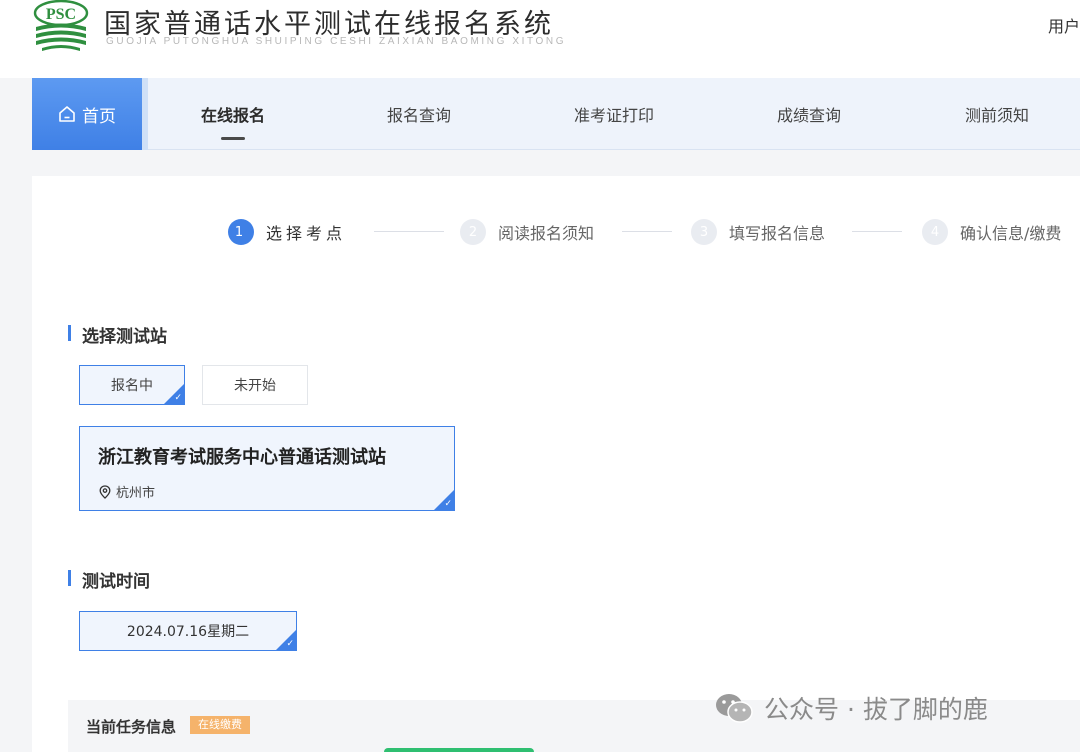  Describe the element at coordinates (105, 491) in the screenshot. I see `location-pin-icon` at that location.